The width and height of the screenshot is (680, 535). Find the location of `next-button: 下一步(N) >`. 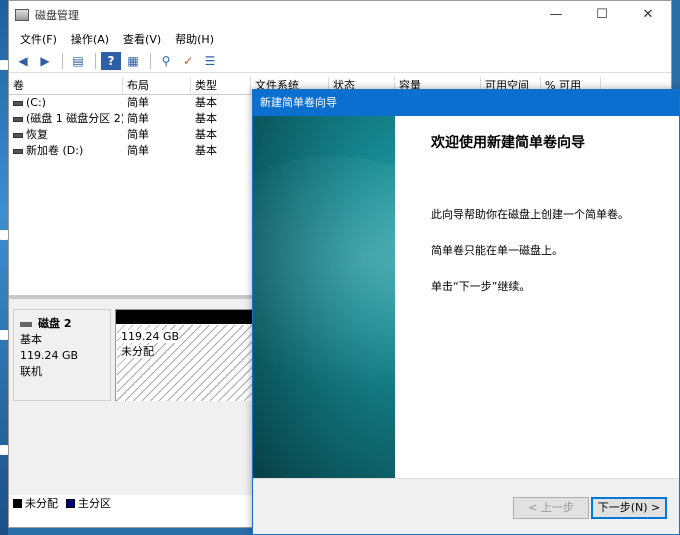

next-button: 下一步(N) > is located at coordinates (629, 508).